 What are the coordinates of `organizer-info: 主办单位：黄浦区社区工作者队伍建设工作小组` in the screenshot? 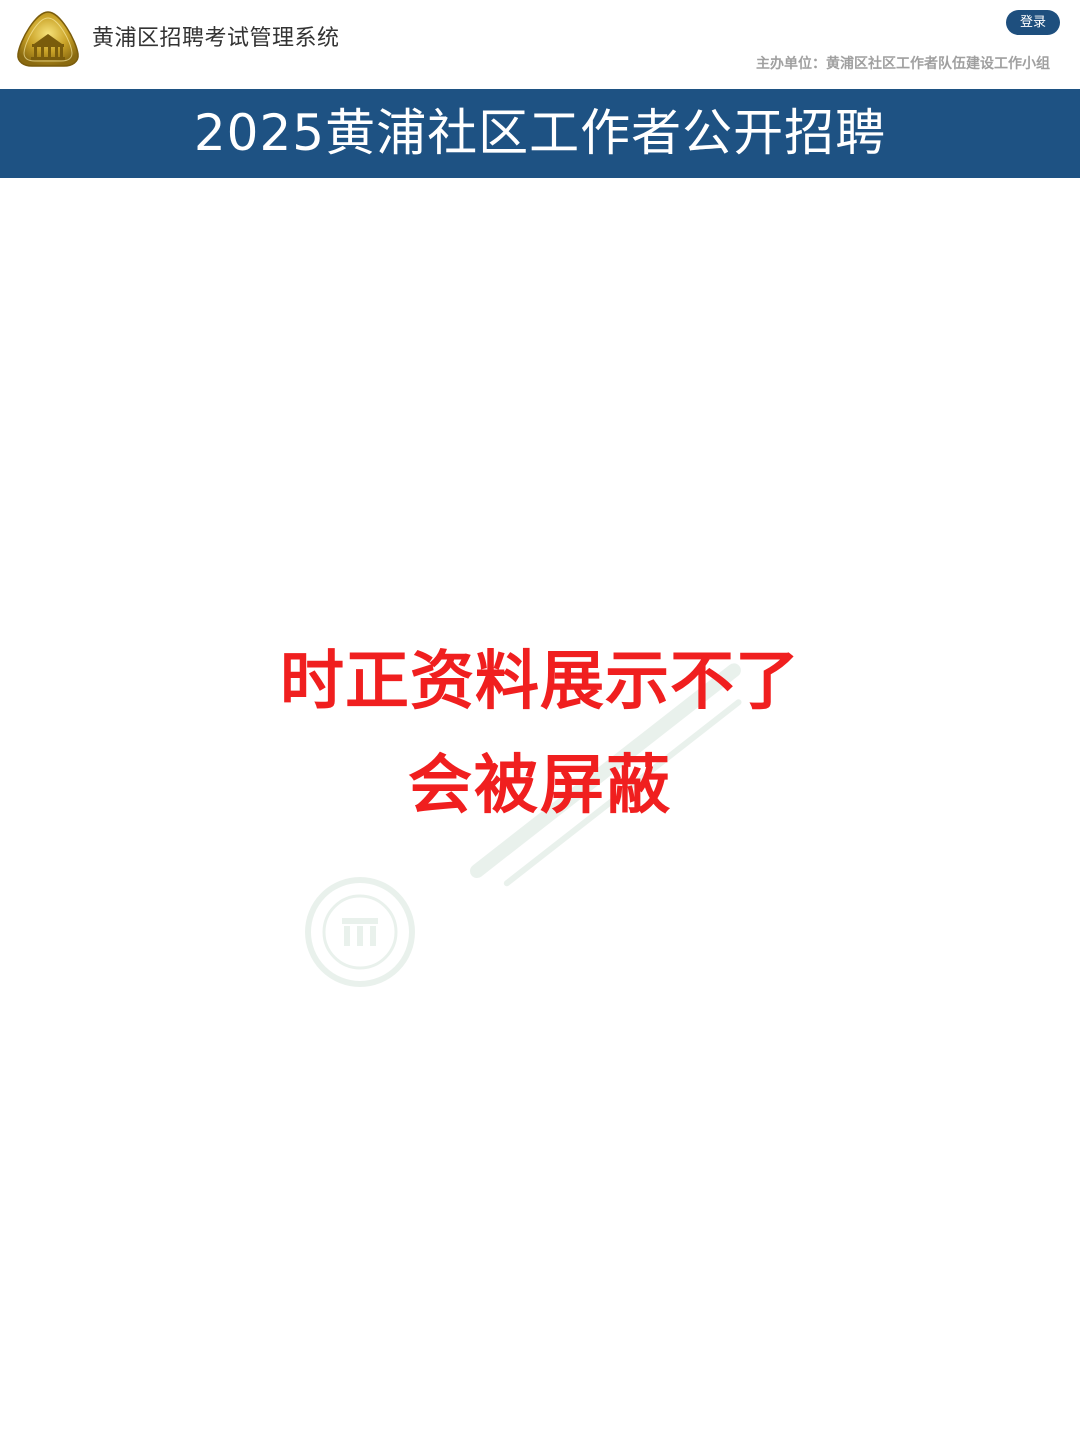 It's located at (903, 63).